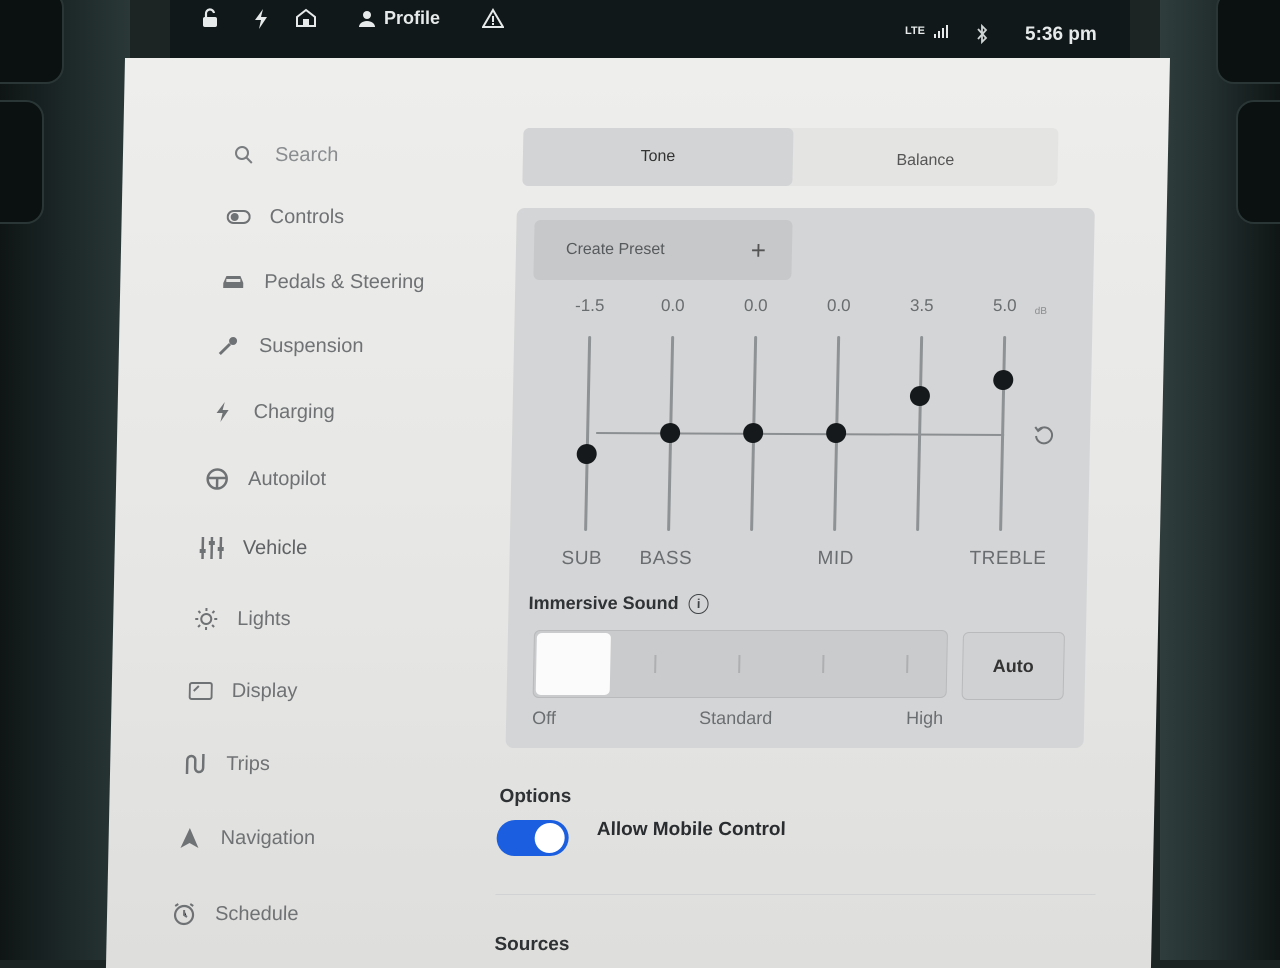 This screenshot has width=1280, height=968. I want to click on menu-item-autopilot: Autopilot, so click(265, 479).